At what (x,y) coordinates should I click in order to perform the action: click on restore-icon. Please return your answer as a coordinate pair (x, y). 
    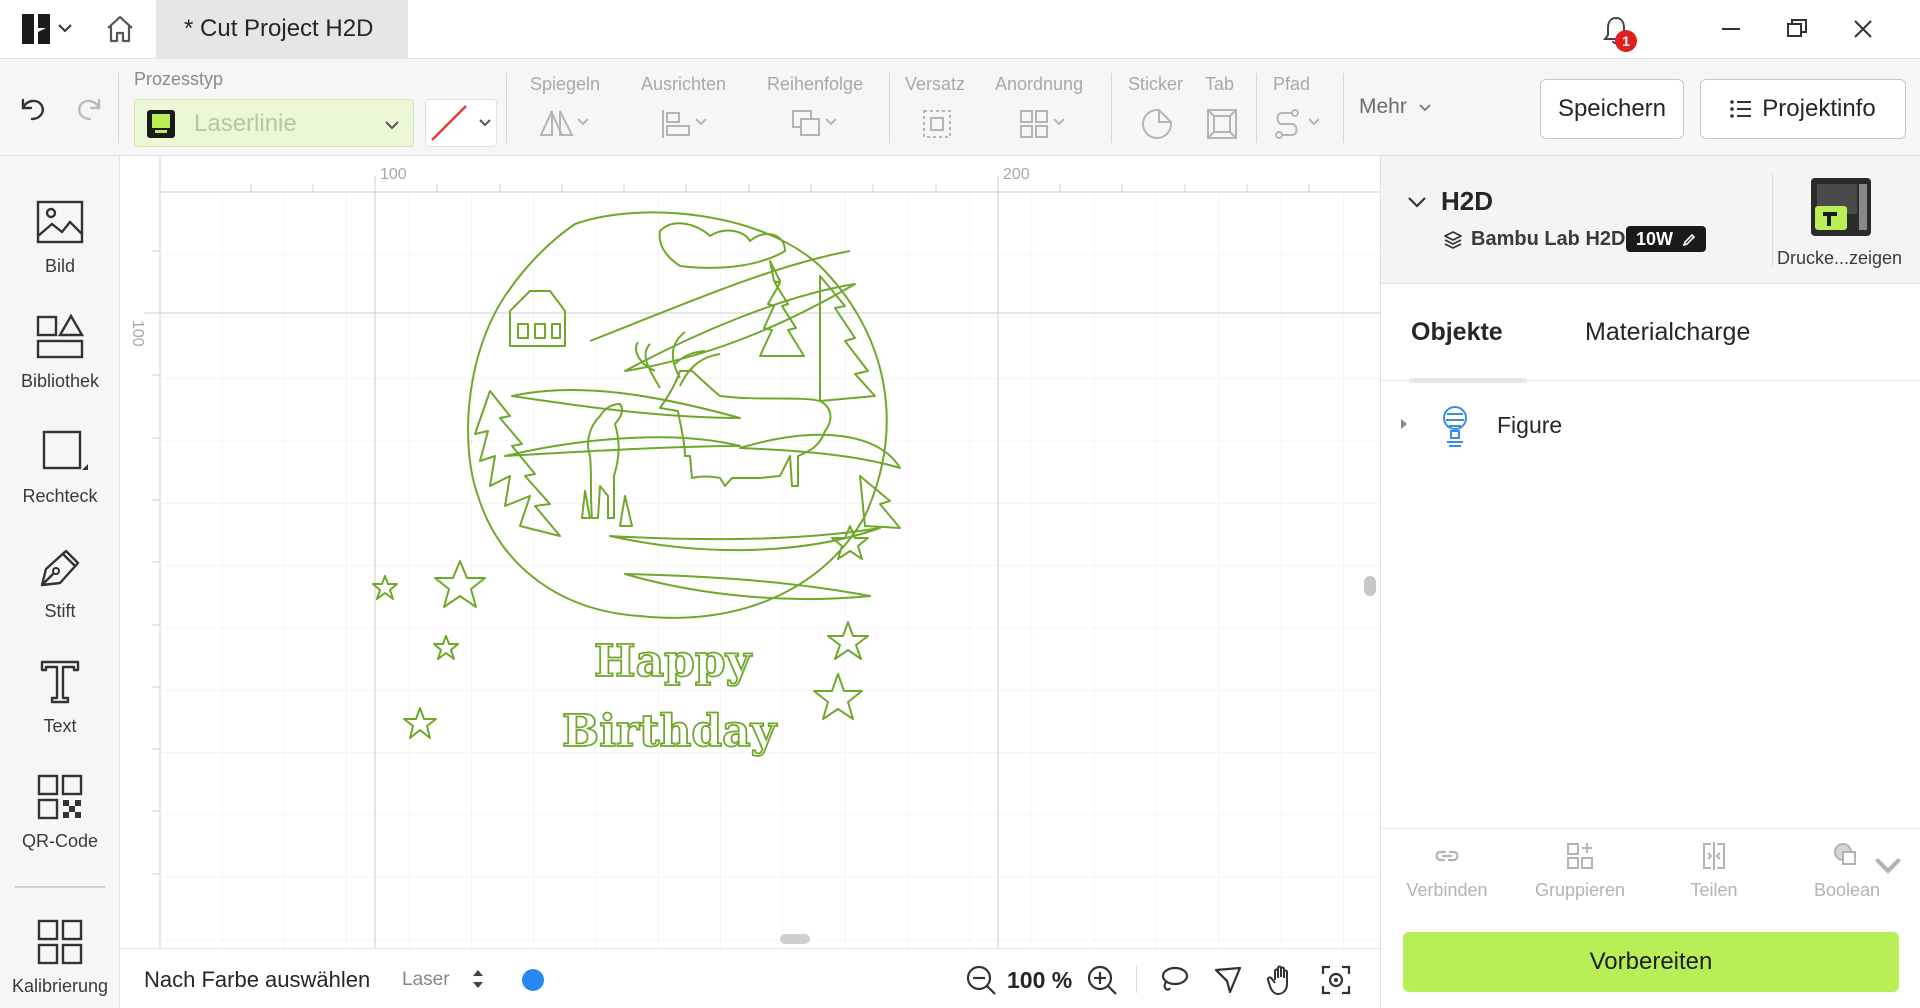
    Looking at the image, I should click on (1797, 29).